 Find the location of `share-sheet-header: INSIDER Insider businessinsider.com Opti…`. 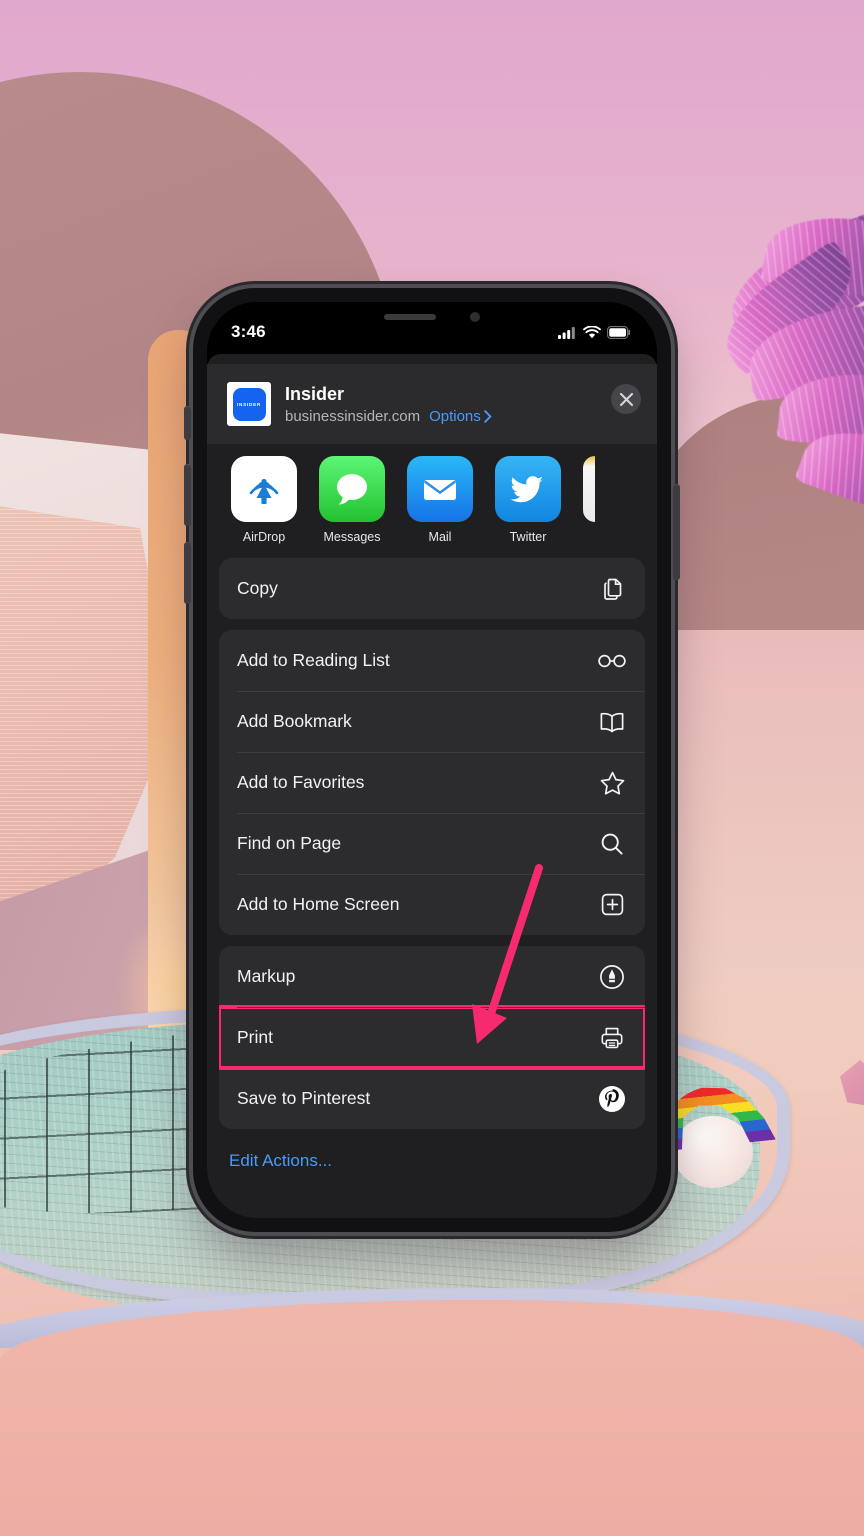

share-sheet-header: INSIDER Insider businessinsider.com Opti… is located at coordinates (432, 404).